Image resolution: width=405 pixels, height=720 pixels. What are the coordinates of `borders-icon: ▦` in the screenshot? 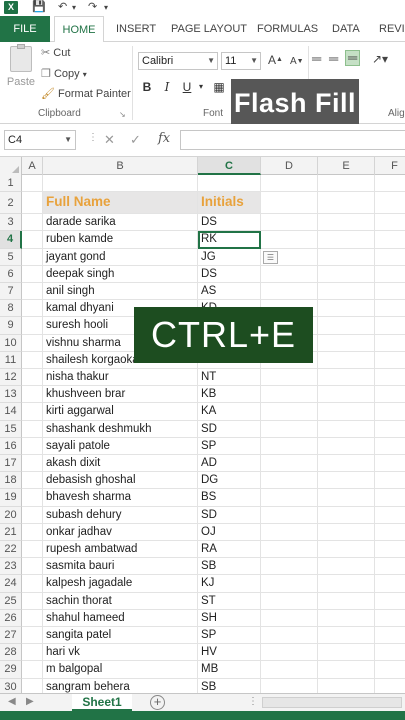 It's located at (219, 87).